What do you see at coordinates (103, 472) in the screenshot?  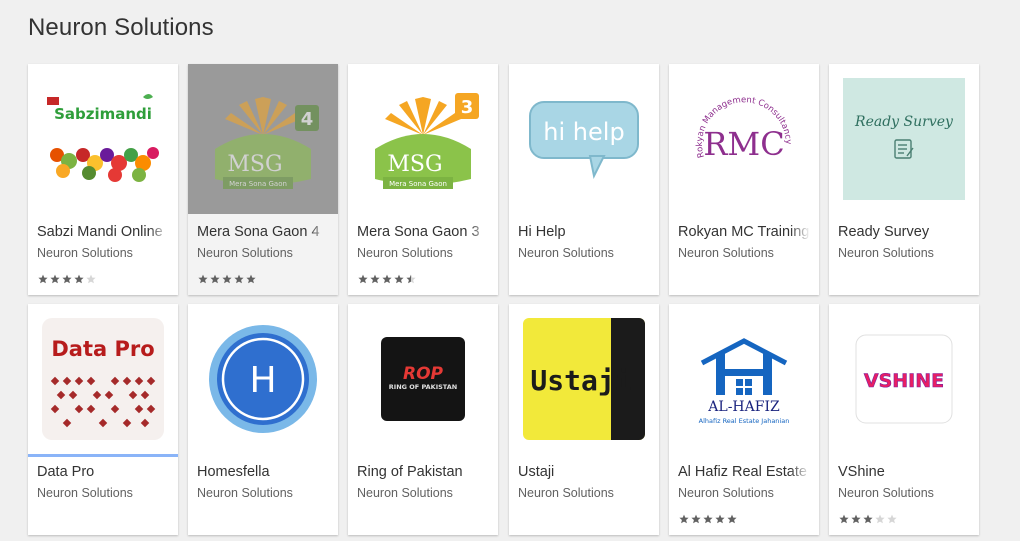 I see `app-title: Data Pro` at bounding box center [103, 472].